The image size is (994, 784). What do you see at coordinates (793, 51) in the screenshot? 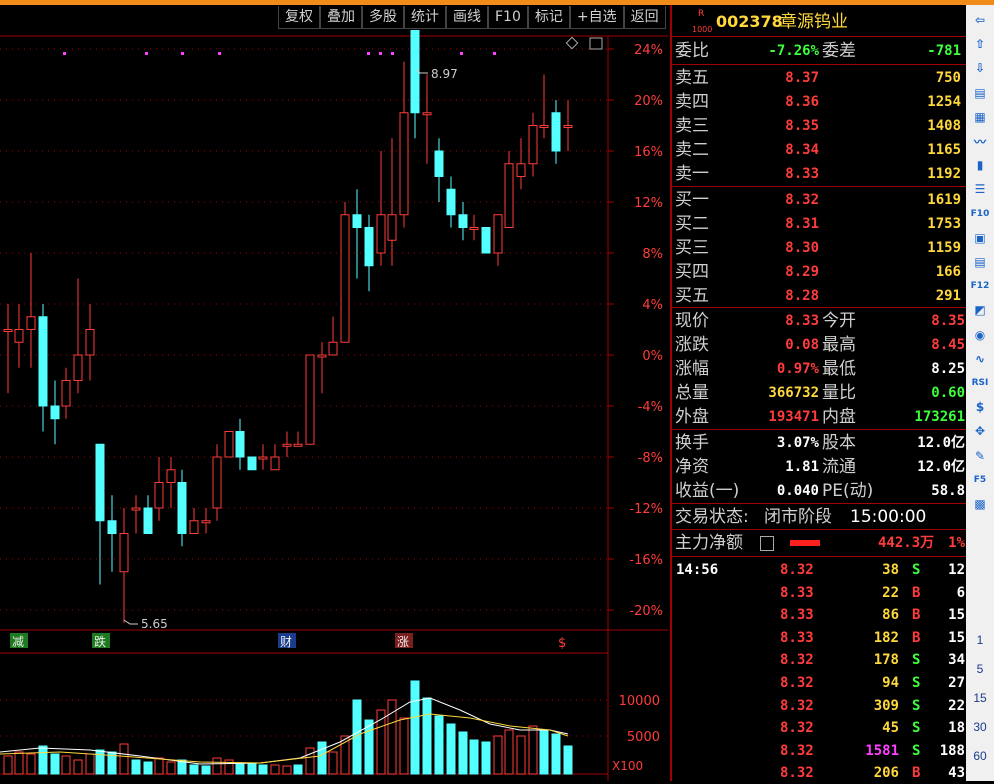
I see `weibi-value: -7.26%` at bounding box center [793, 51].